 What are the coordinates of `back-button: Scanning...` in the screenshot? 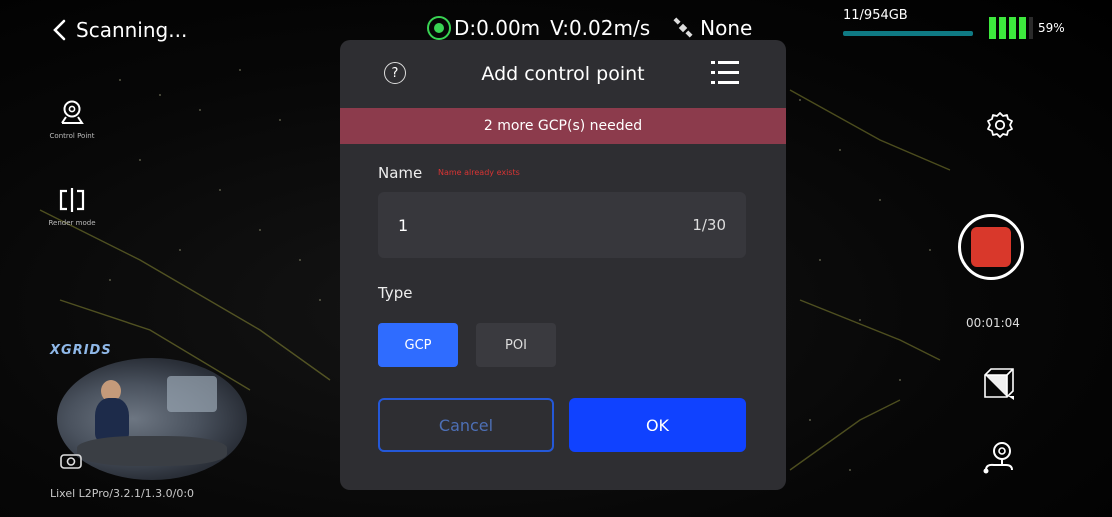 It's located at (118, 30).